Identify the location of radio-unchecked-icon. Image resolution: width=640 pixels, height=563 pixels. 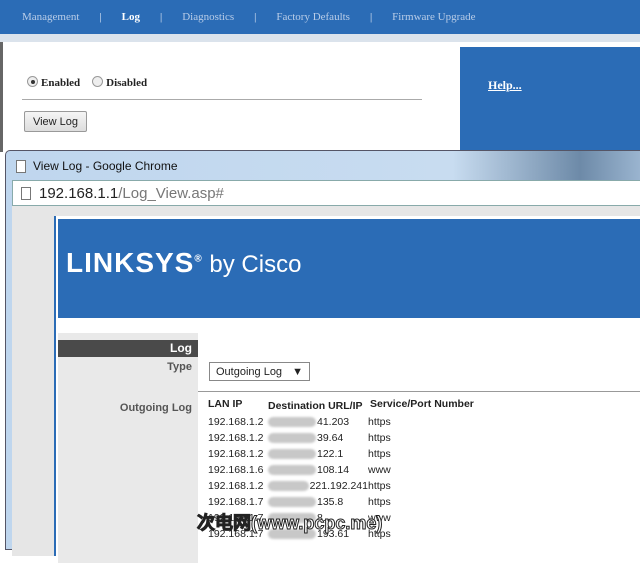
(98, 81).